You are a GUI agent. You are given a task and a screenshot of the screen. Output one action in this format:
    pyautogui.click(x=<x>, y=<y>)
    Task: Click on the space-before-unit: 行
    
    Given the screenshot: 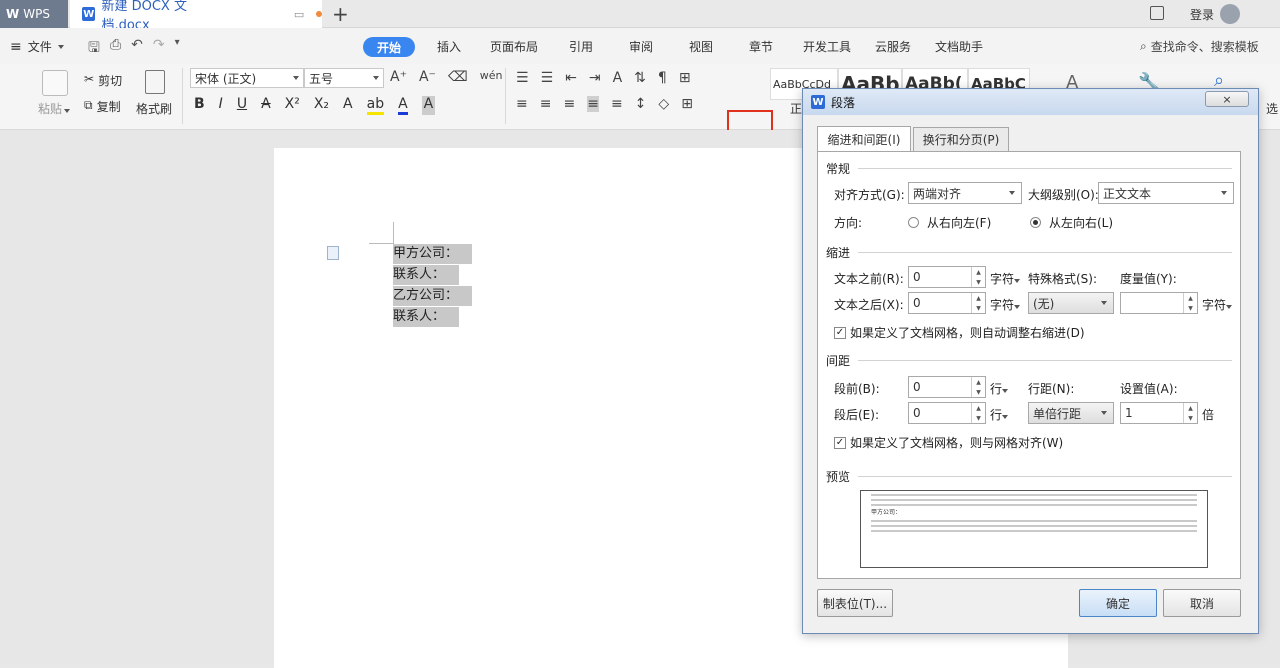 What is the action you would take?
    pyautogui.click(x=999, y=388)
    